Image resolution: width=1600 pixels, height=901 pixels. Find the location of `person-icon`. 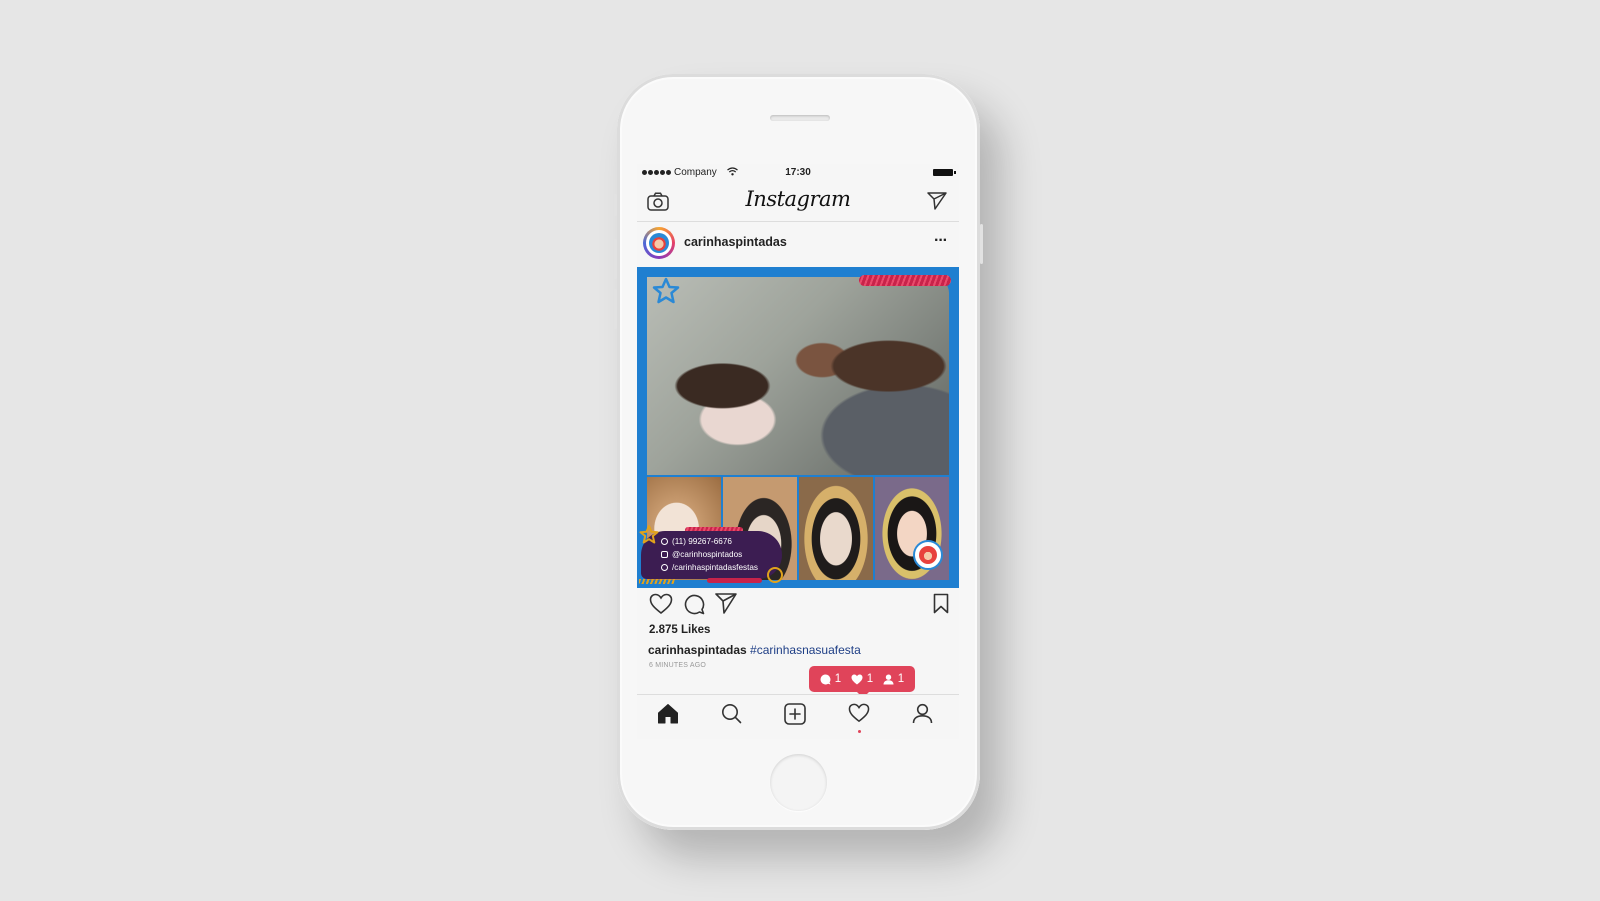

person-icon is located at coordinates (888, 679).